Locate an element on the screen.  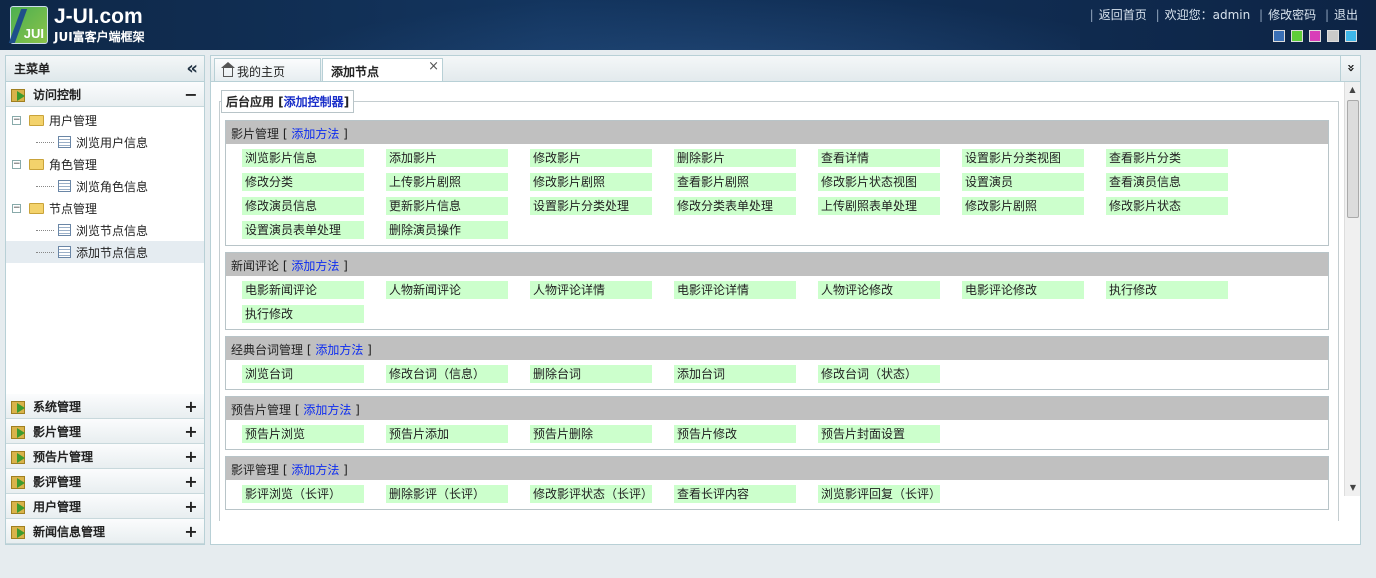
tree-leaf: 浏览用户信息 is located at coordinates (105, 142).